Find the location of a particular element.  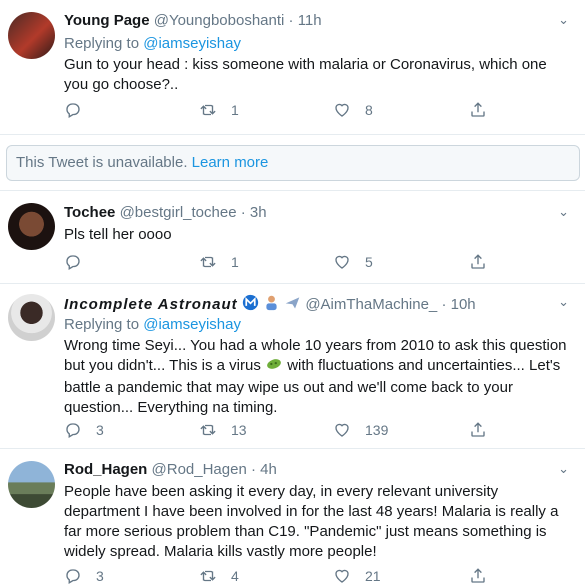

tweet-actions: 1 5 is located at coordinates (279, 263).